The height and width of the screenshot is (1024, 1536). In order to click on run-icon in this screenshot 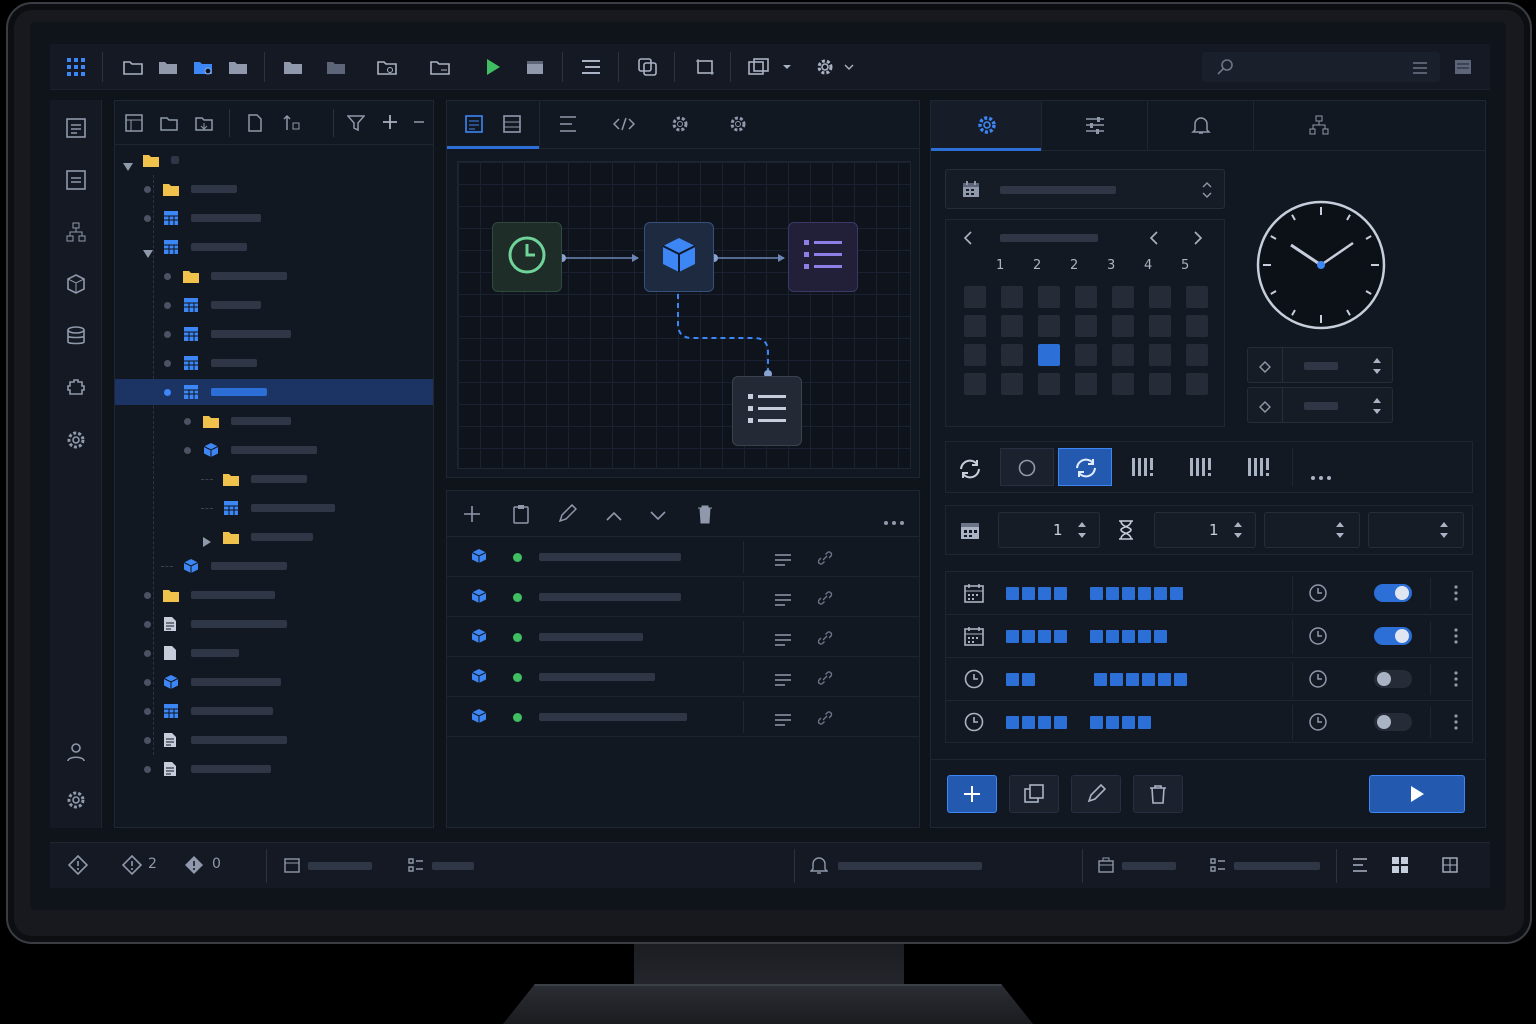, I will do `click(493, 67)`.